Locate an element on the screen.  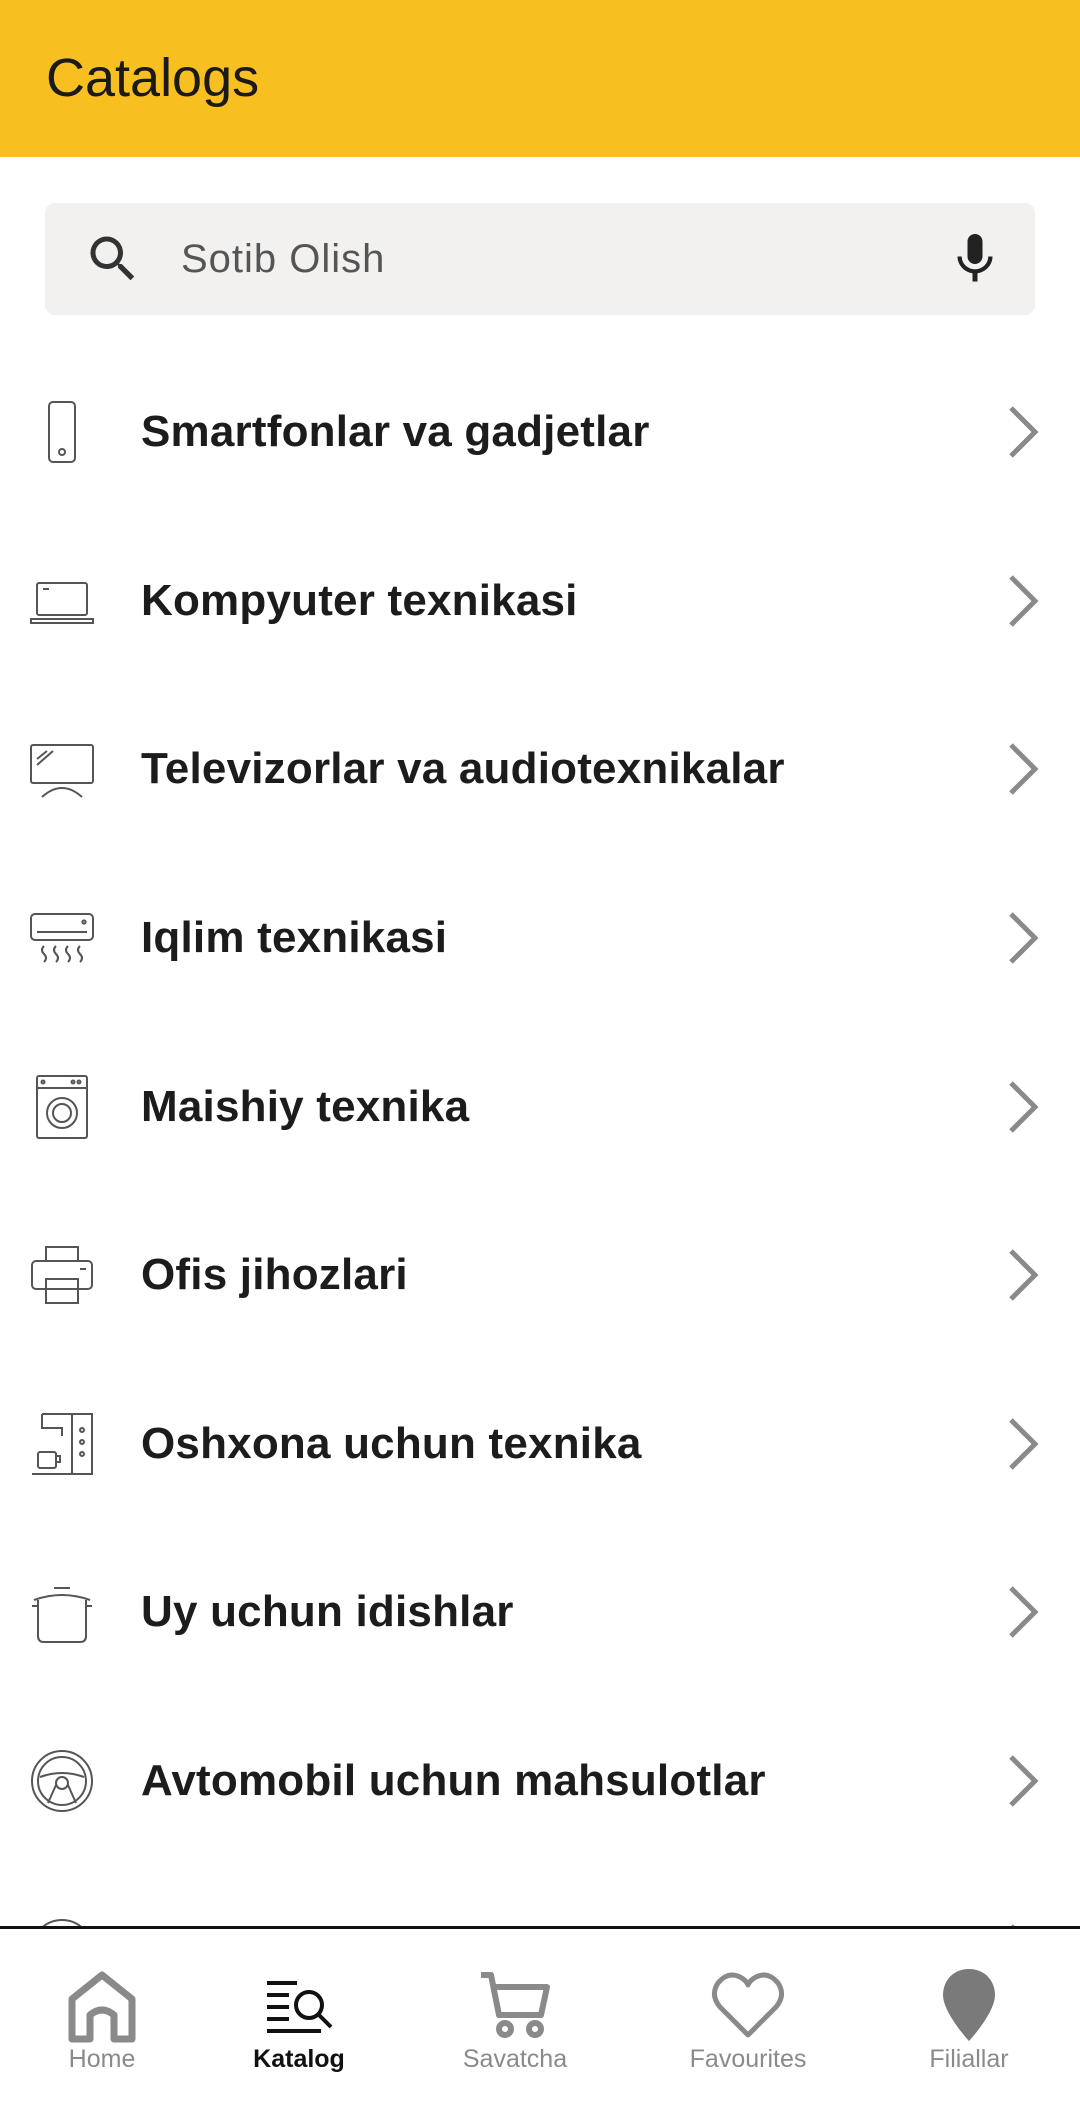
category-label: Smartfonlar va gadjetlar is located at coordinates (395, 432).